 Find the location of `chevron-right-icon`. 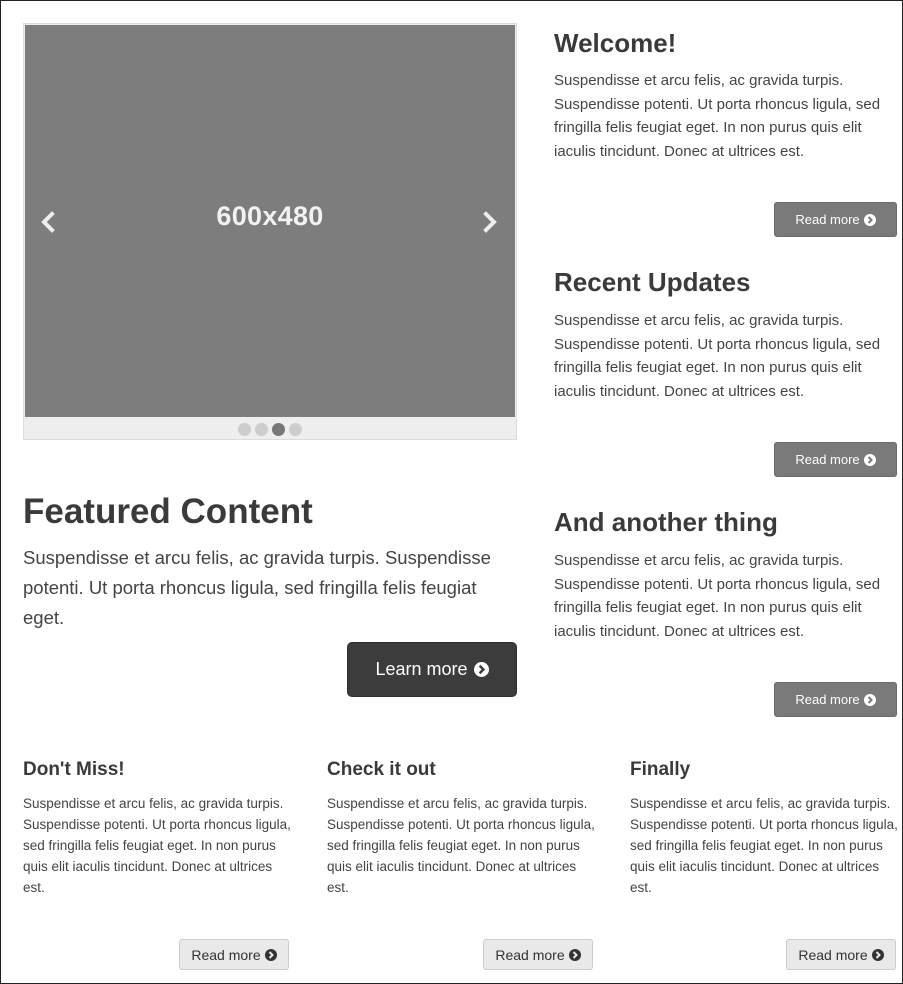

chevron-right-icon is located at coordinates (490, 222).